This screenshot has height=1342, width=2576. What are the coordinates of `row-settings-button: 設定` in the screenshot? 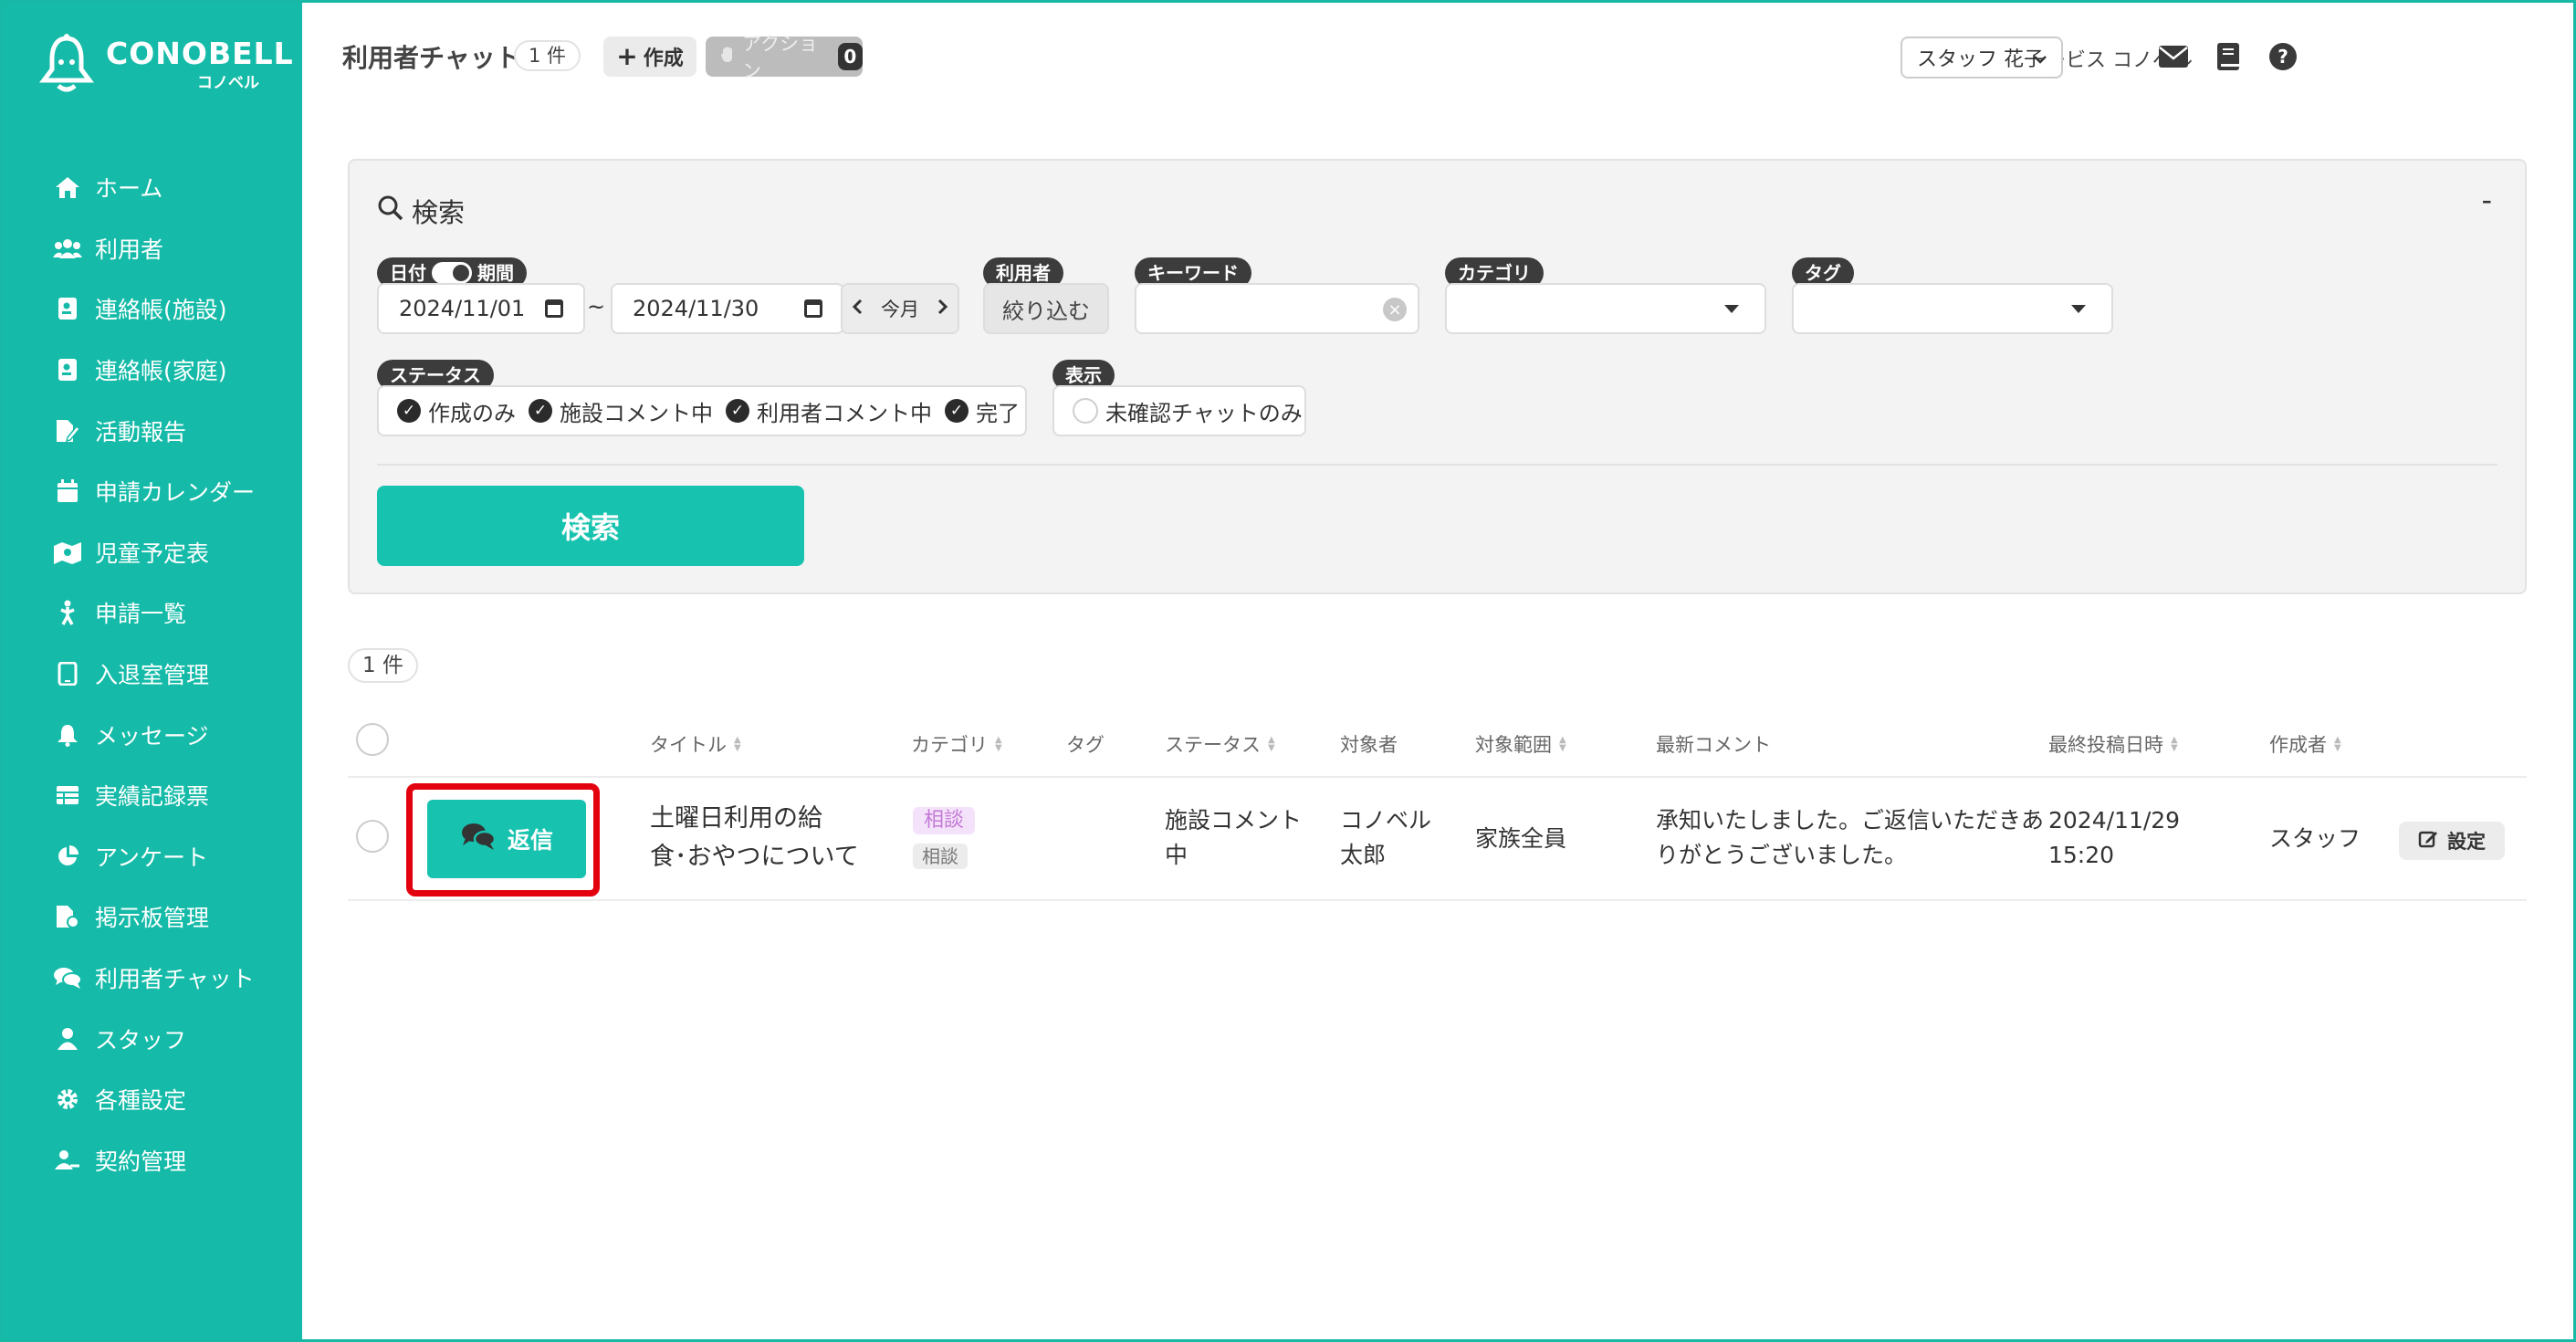 It's located at (2452, 841).